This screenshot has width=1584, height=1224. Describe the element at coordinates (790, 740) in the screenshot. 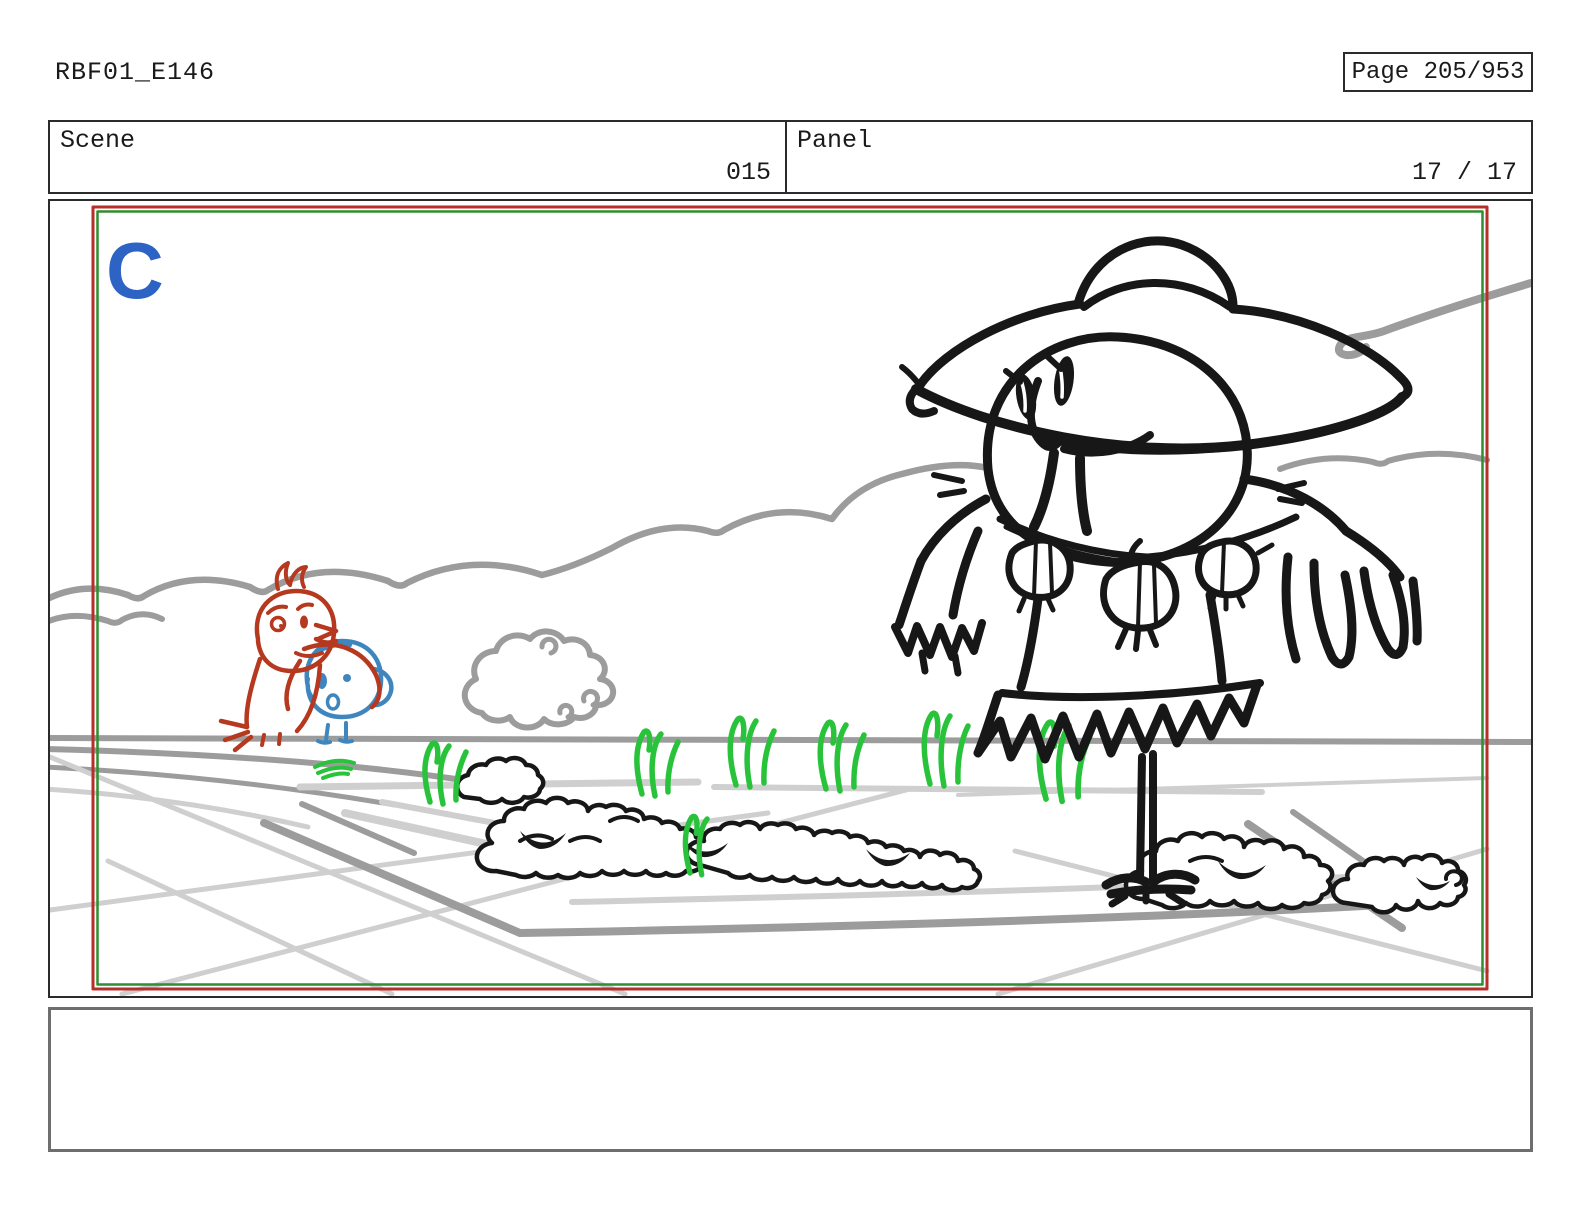

I see `horizon-line` at that location.